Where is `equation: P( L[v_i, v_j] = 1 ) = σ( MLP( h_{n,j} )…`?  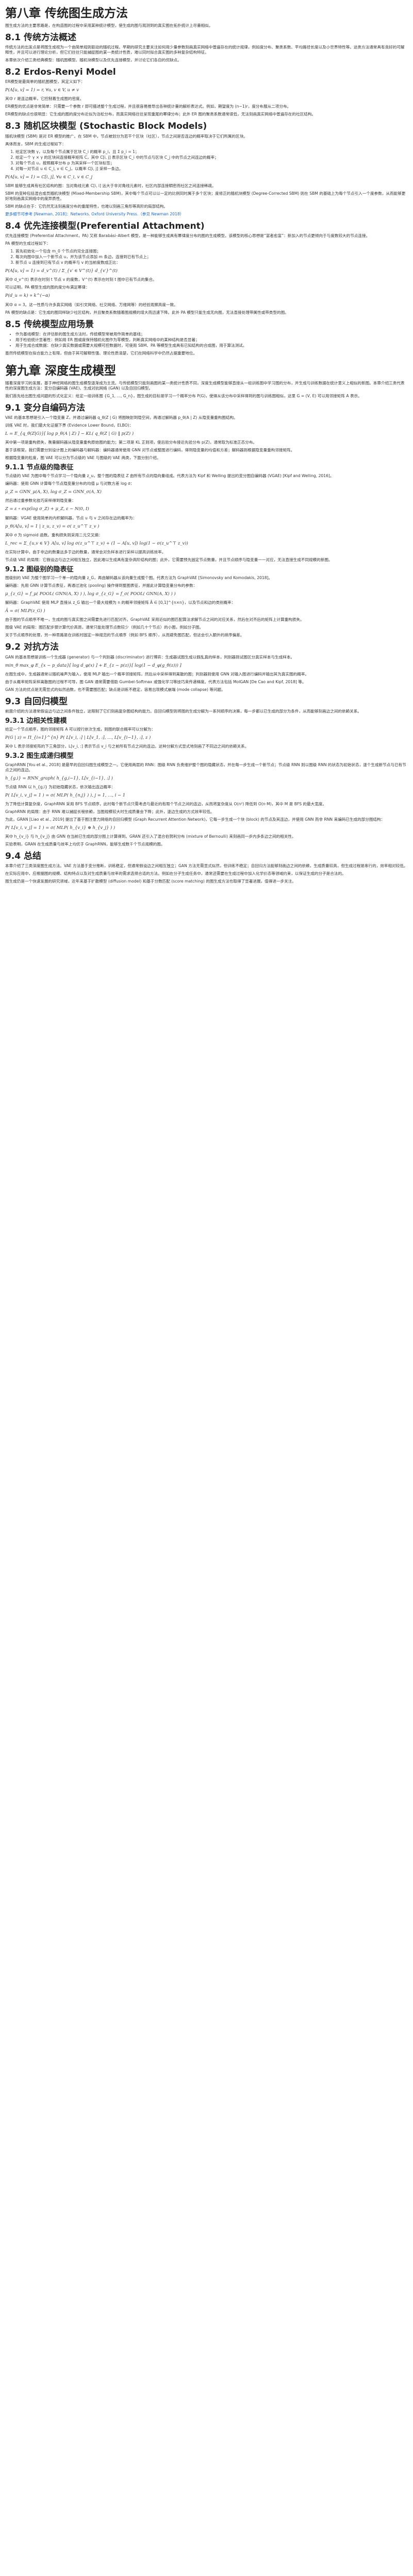 equation: P( L[v_i, v_j] = 1 ) = σ( MLP( h_{n,j} )… is located at coordinates (66, 795).